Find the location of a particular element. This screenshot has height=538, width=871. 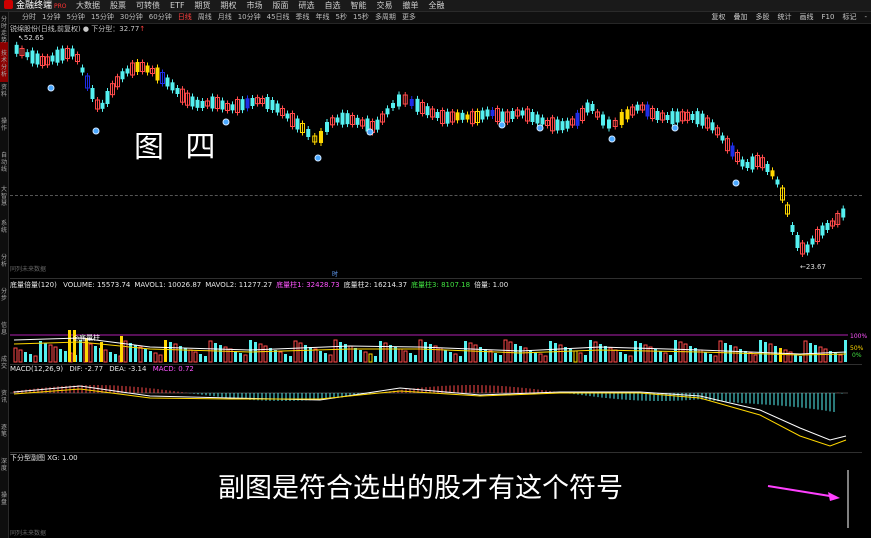

high-price-label: ↖52.65 is located at coordinates (31, 38).